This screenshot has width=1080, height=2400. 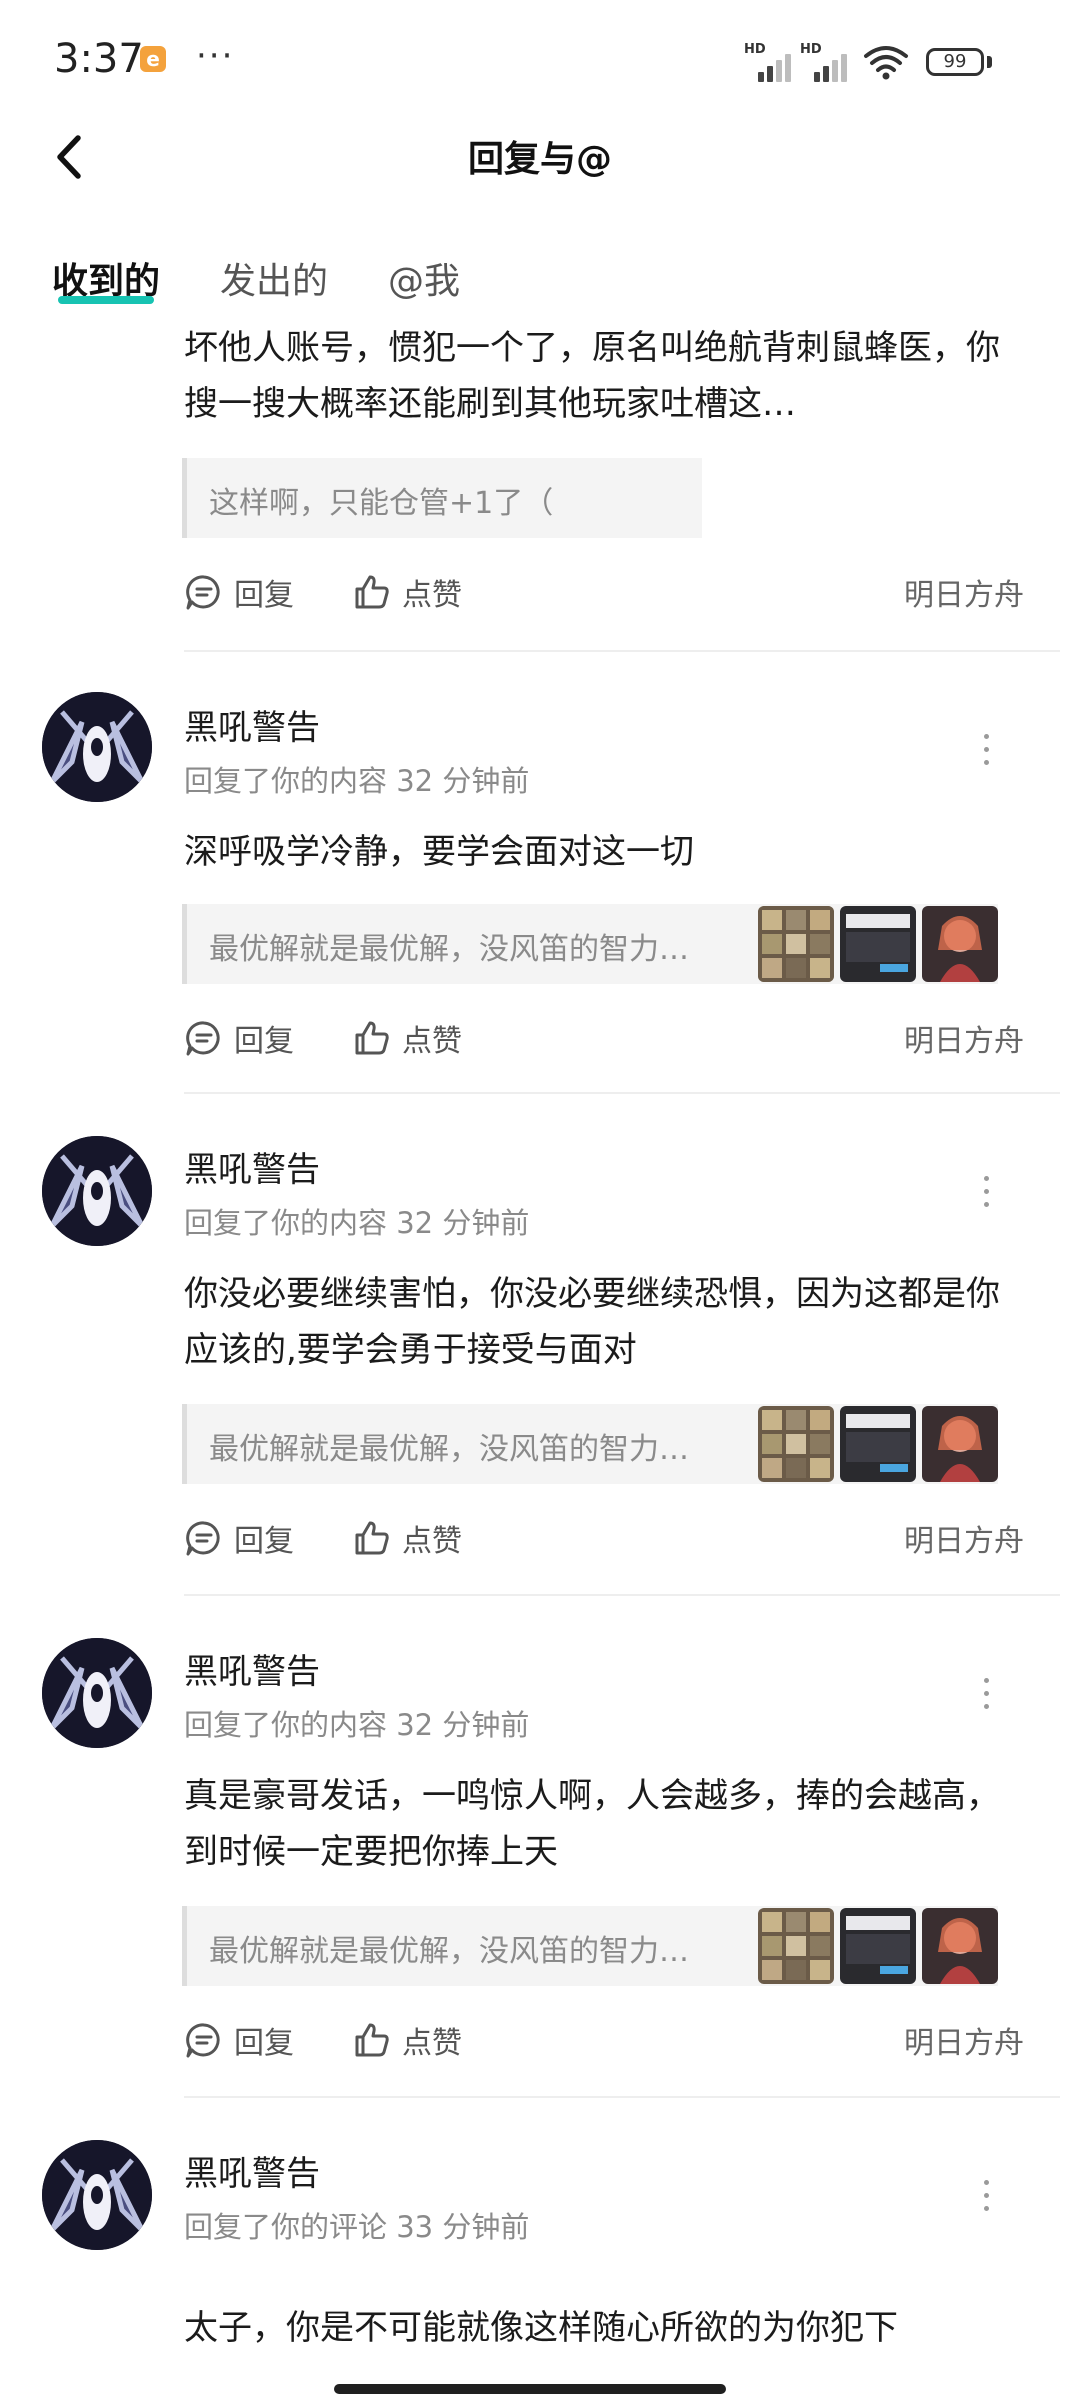 What do you see at coordinates (770, 62) in the screenshot?
I see `cellular-signal-icon: HD` at bounding box center [770, 62].